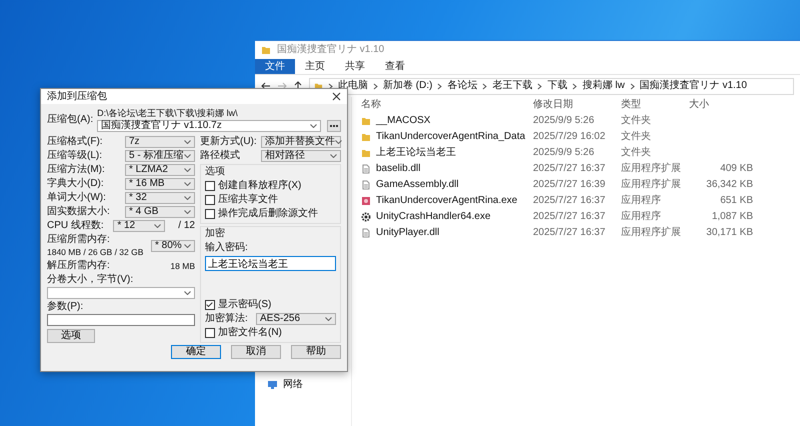 This screenshot has height=426, width=800. Describe the element at coordinates (282, 86) in the screenshot. I see `forward-arrow-icon` at that location.